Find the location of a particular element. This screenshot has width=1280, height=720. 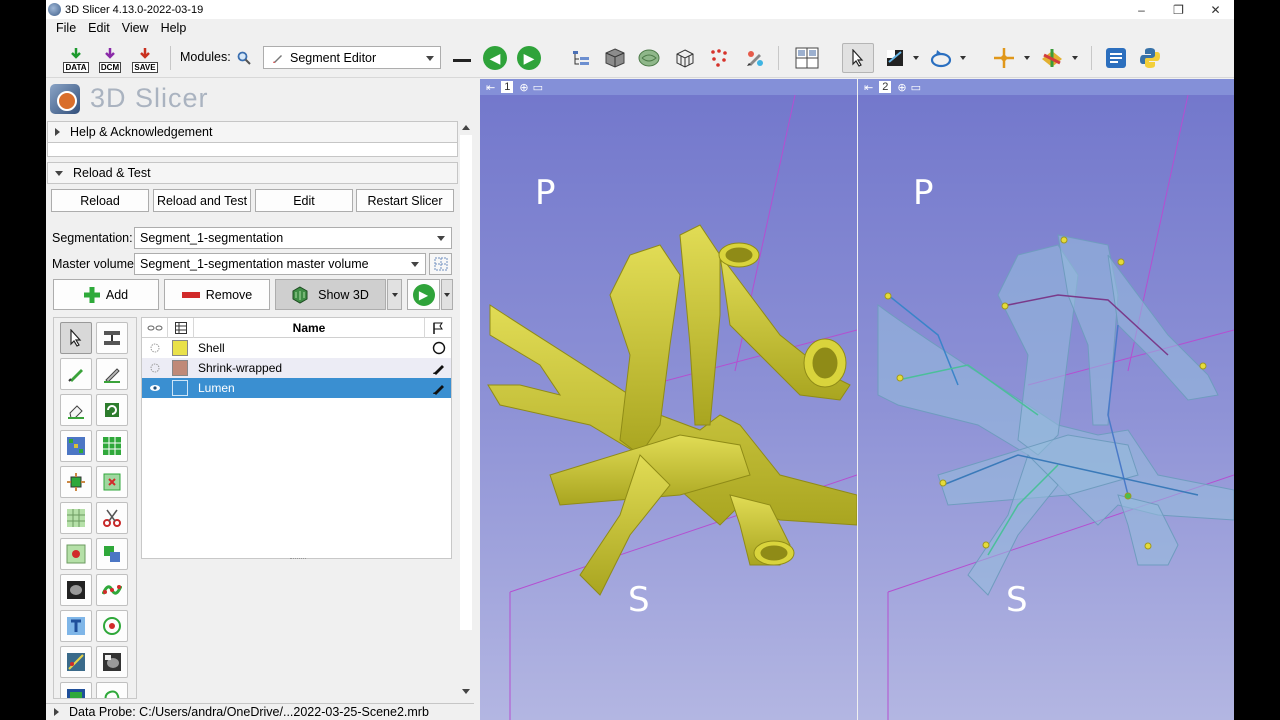

reload-and-test-button: Reload and Test is located at coordinates (202, 200).